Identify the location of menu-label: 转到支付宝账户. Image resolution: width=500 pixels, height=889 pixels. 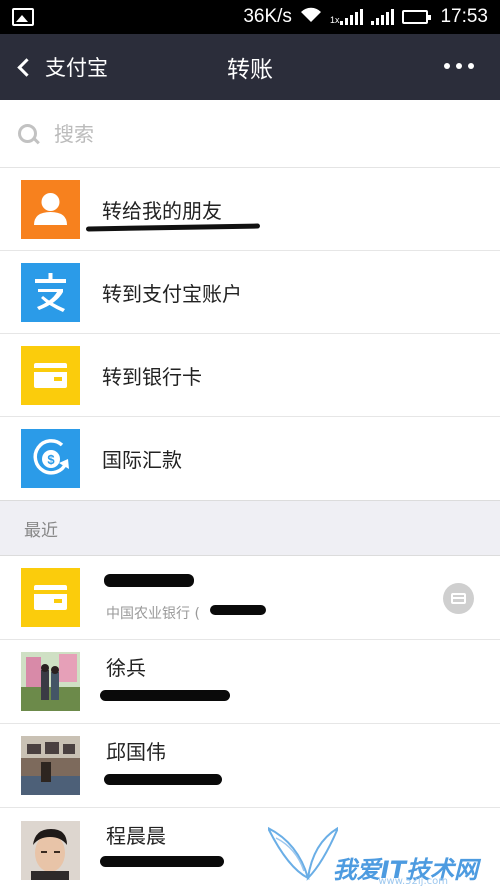
(172, 293).